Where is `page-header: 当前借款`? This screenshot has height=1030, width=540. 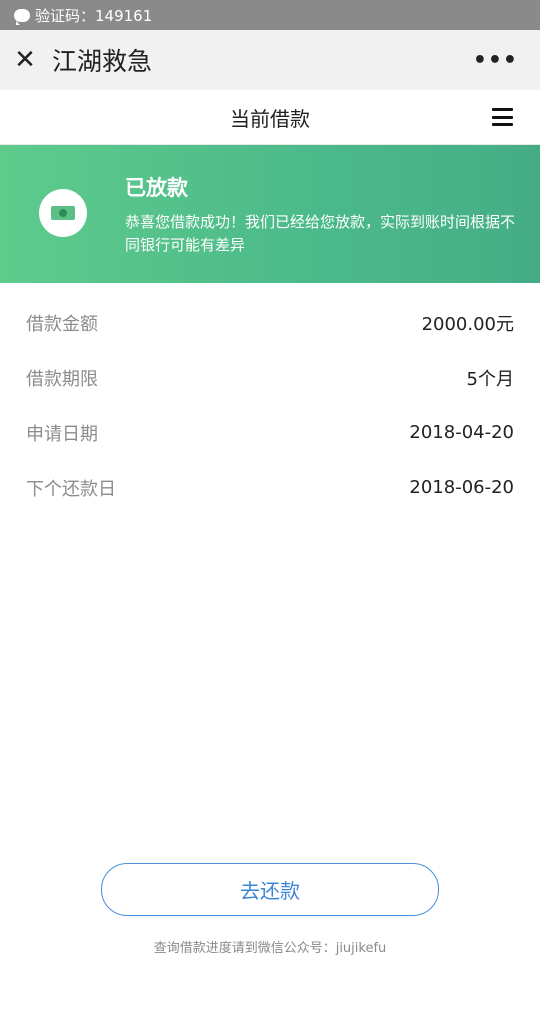 page-header: 当前借款 is located at coordinates (270, 117).